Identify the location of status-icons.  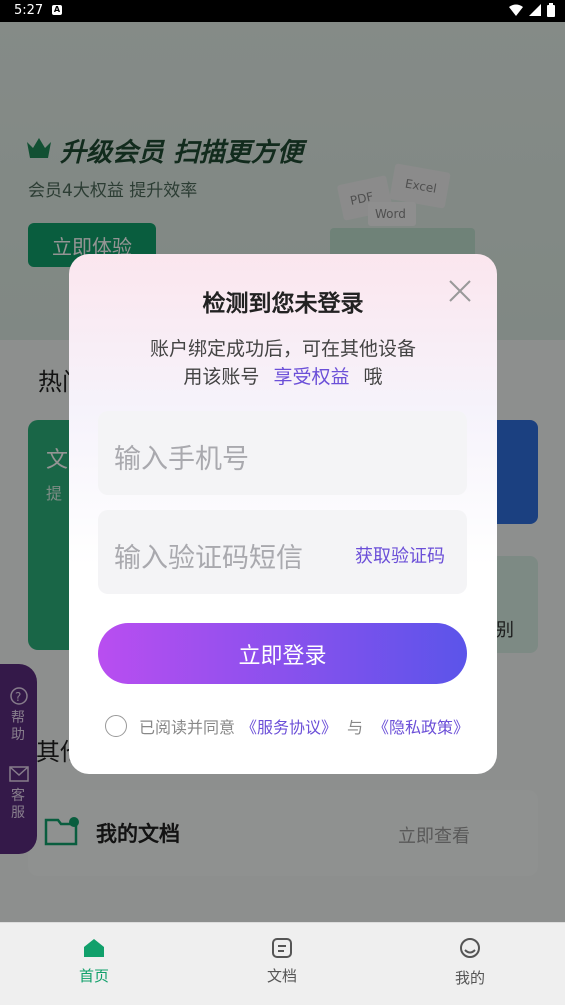
(532, 10).